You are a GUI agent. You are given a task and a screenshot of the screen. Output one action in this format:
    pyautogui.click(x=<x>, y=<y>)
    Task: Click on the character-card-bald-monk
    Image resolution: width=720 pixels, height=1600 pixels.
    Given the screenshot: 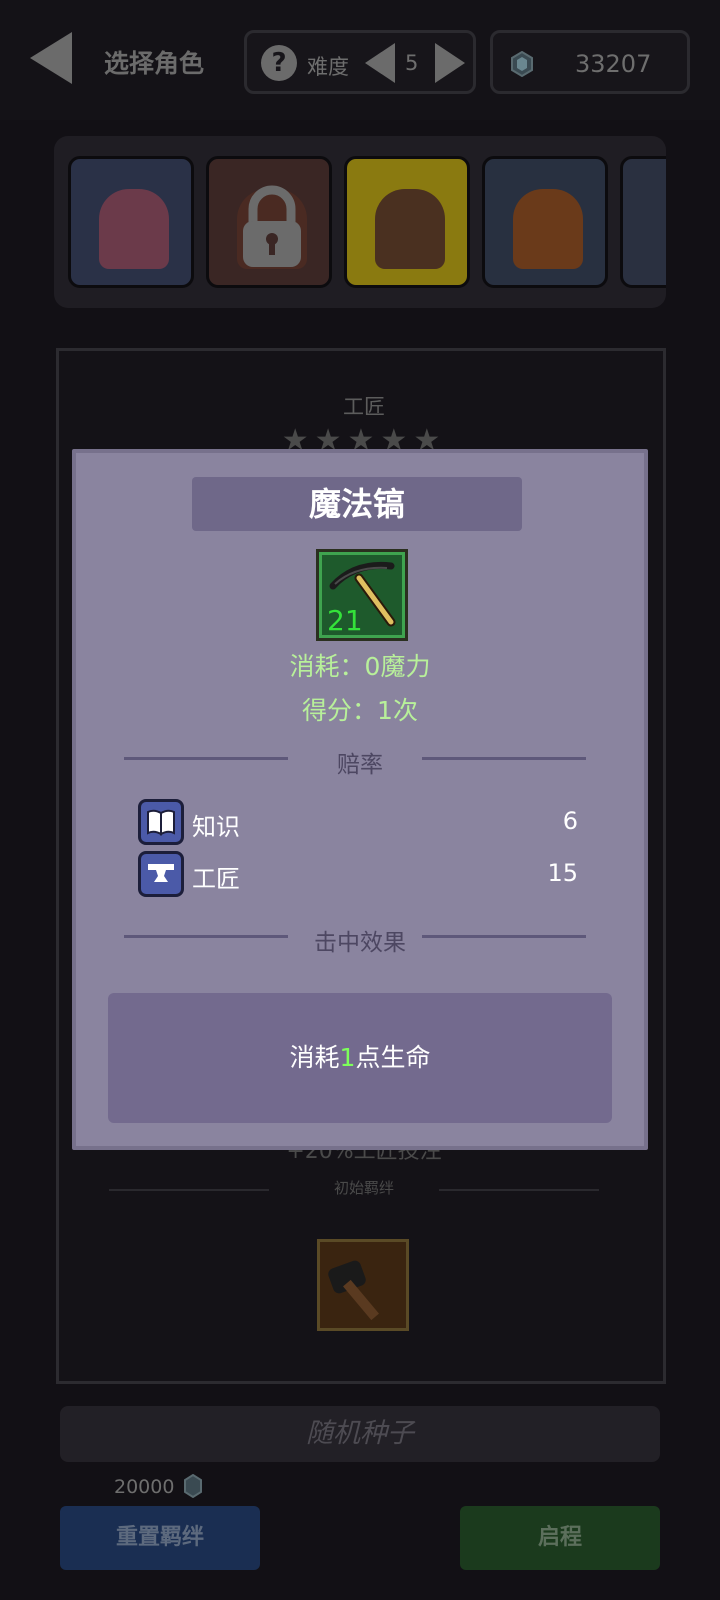 What is the action you would take?
    pyautogui.click(x=407, y=222)
    